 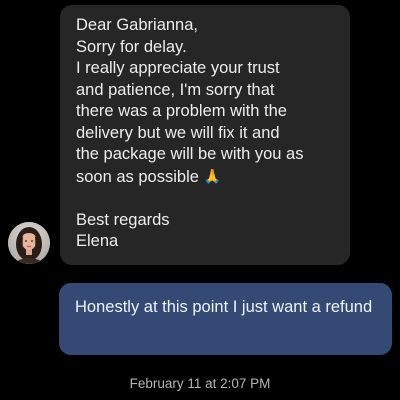 I want to click on avatar-photo-icon, so click(x=29, y=243).